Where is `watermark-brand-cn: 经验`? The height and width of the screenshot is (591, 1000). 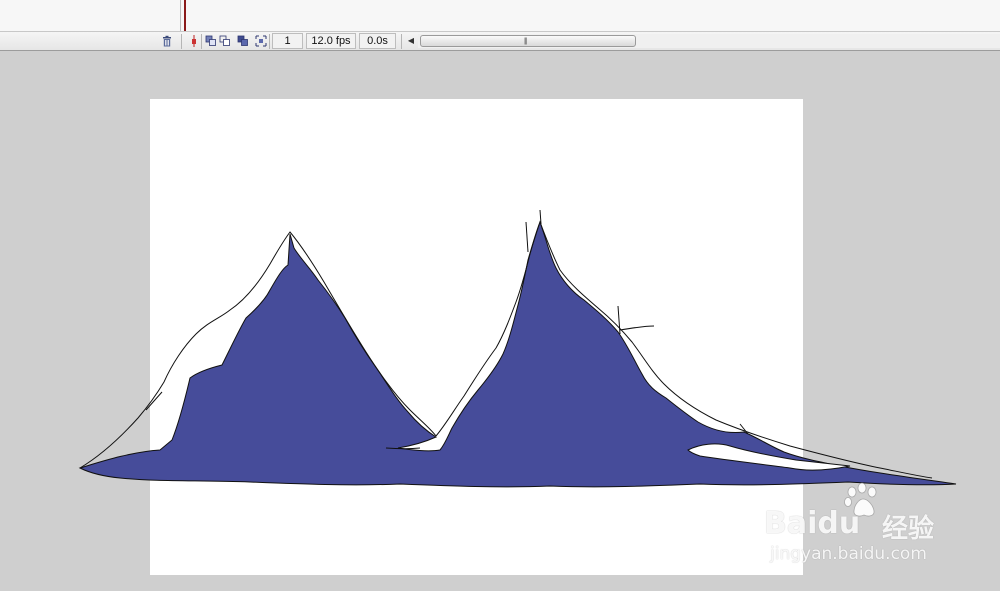
watermark-brand-cn: 经验 is located at coordinates (908, 529).